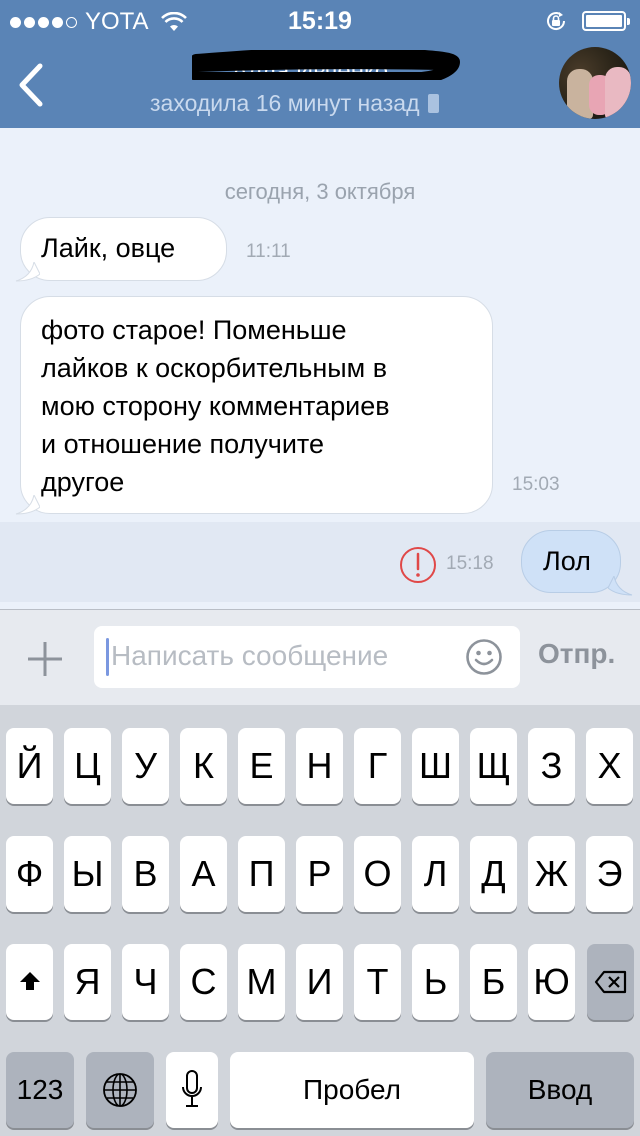 This screenshot has height=1136, width=640. I want to click on message-time: 15:18, so click(470, 563).